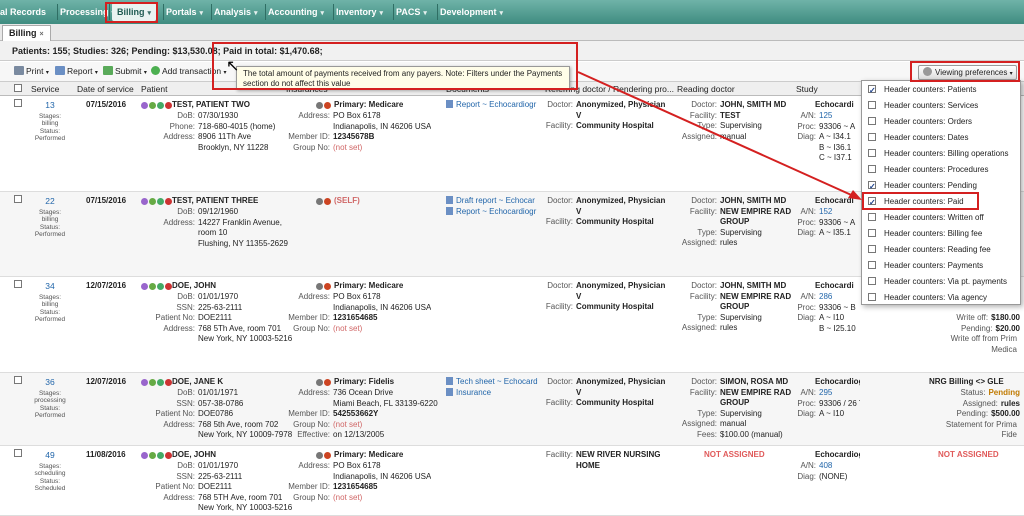 Image resolution: width=1024 pixels, height=516 pixels. What do you see at coordinates (493, 382) in the screenshot?
I see `document-link: Tech sheet ~ Echocard` at bounding box center [493, 382].